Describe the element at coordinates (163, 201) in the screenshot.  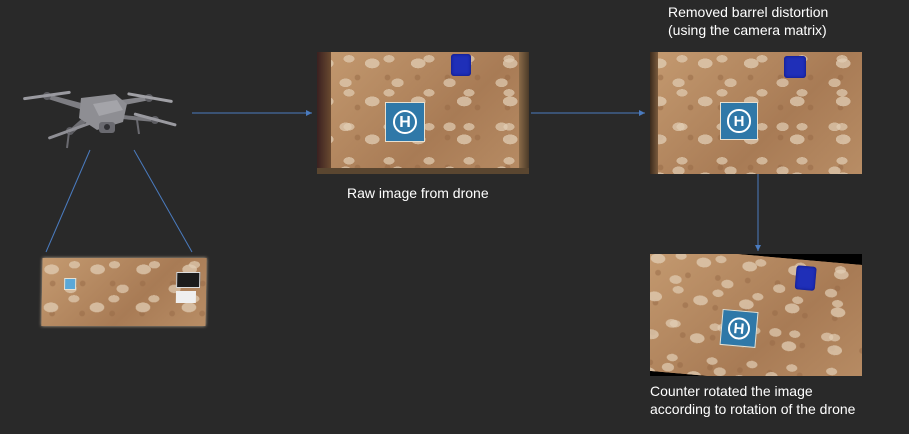
I see `fov-line-right` at that location.